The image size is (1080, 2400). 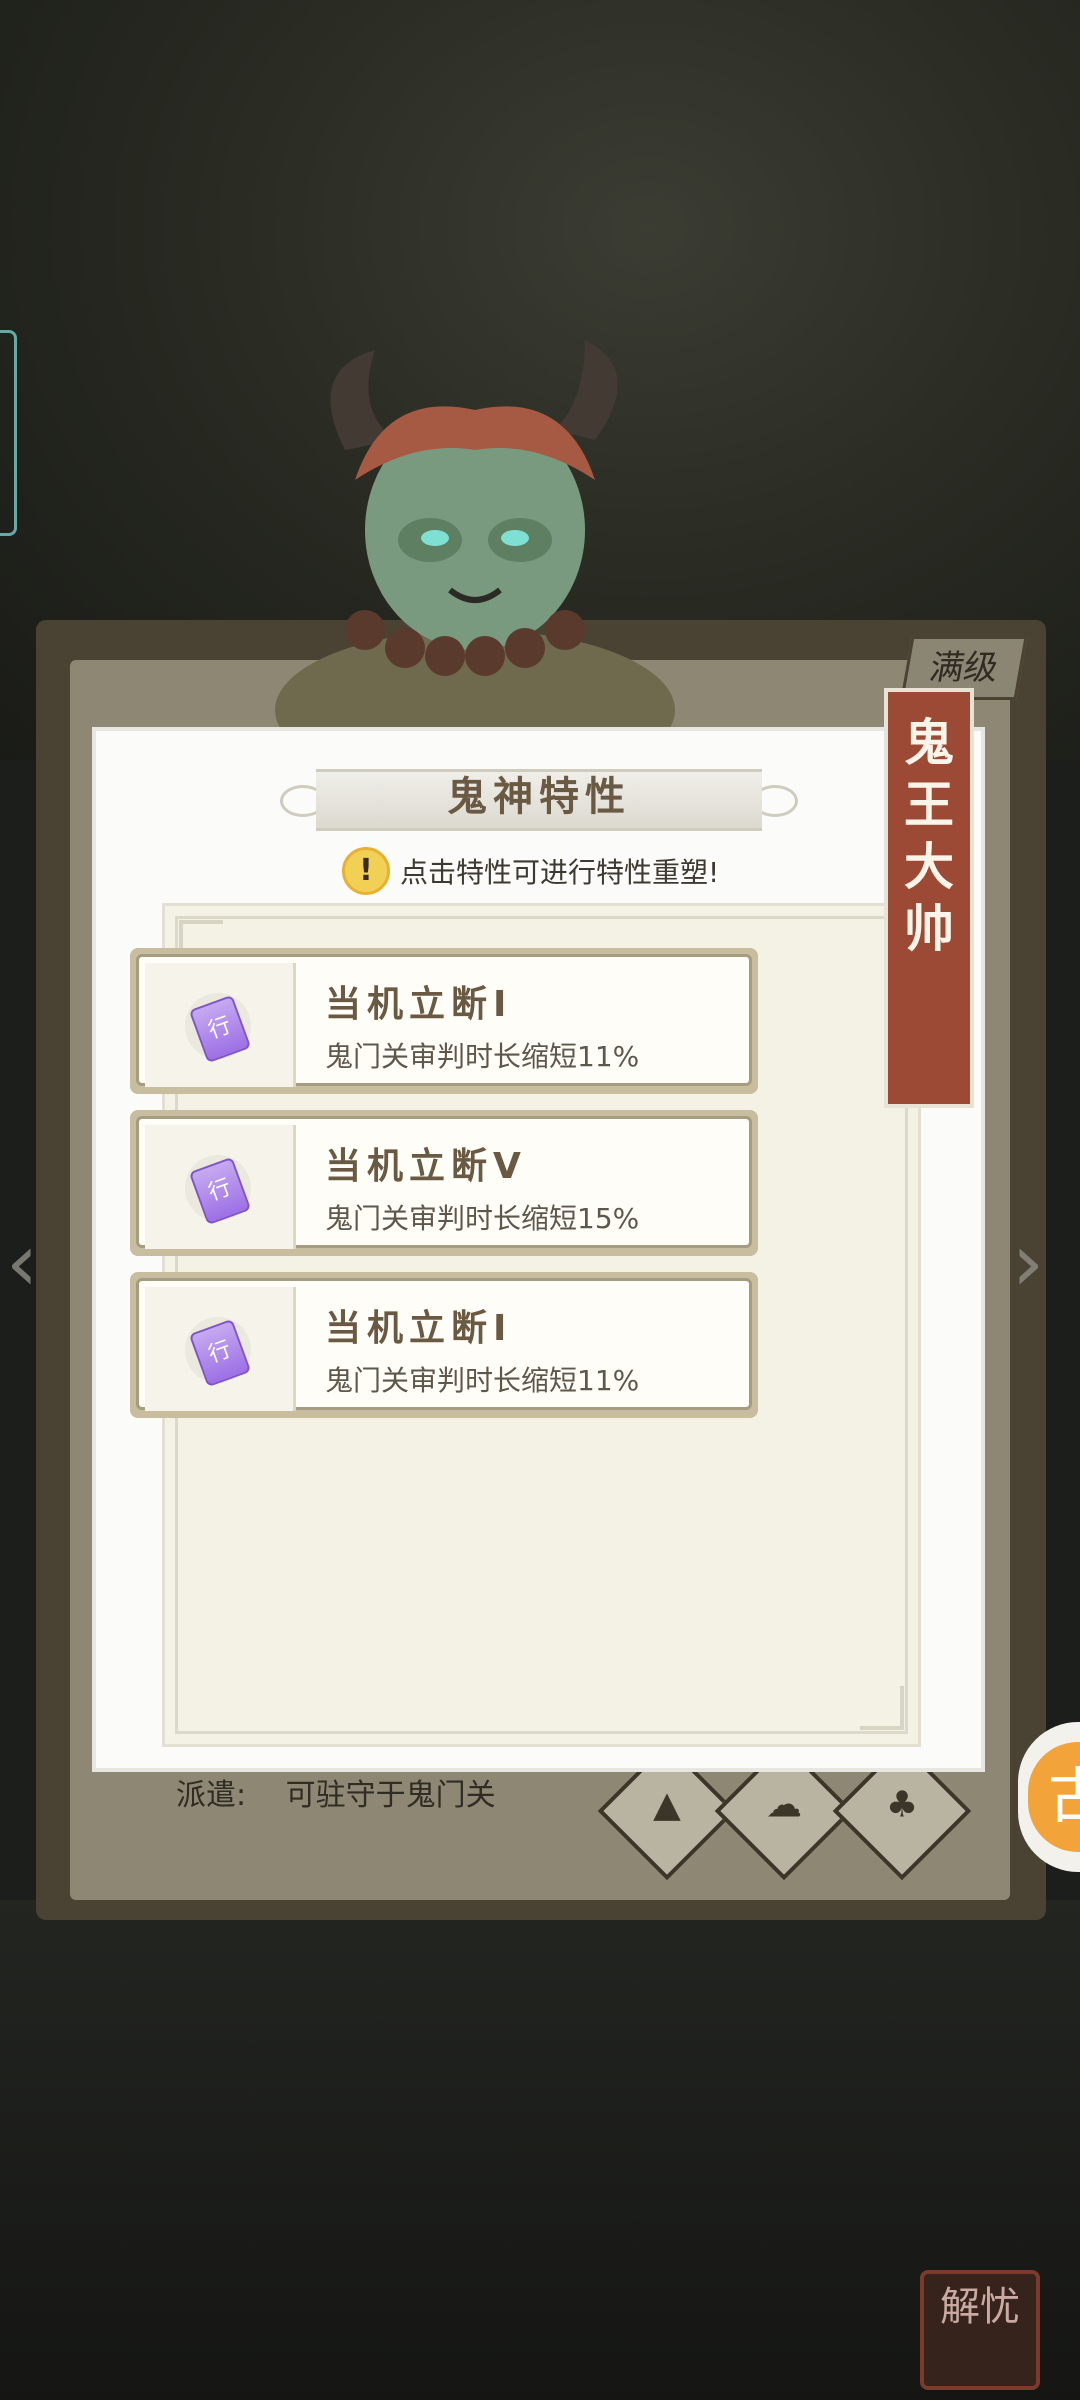 What do you see at coordinates (980, 2330) in the screenshot?
I see `jieyou-seal-button: 解忧` at bounding box center [980, 2330].